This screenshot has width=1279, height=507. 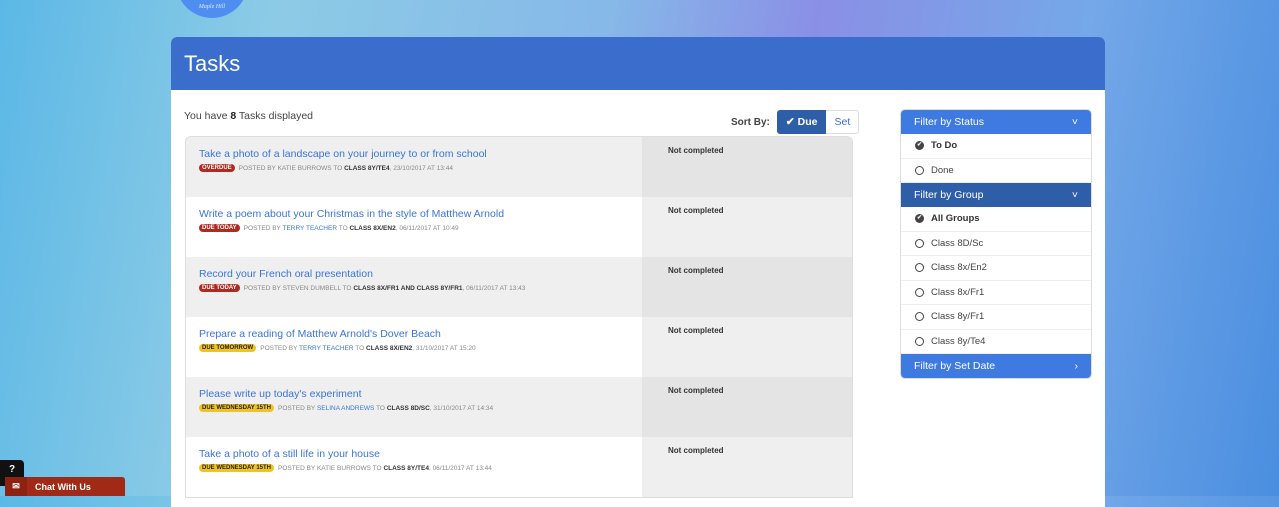 I want to click on sort-due-button: ✔ Due, so click(x=801, y=122).